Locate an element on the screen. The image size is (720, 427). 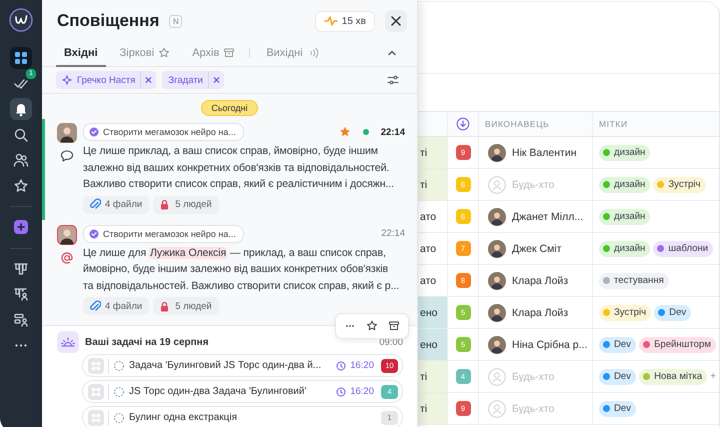
apps-icon is located at coordinates (21, 58).